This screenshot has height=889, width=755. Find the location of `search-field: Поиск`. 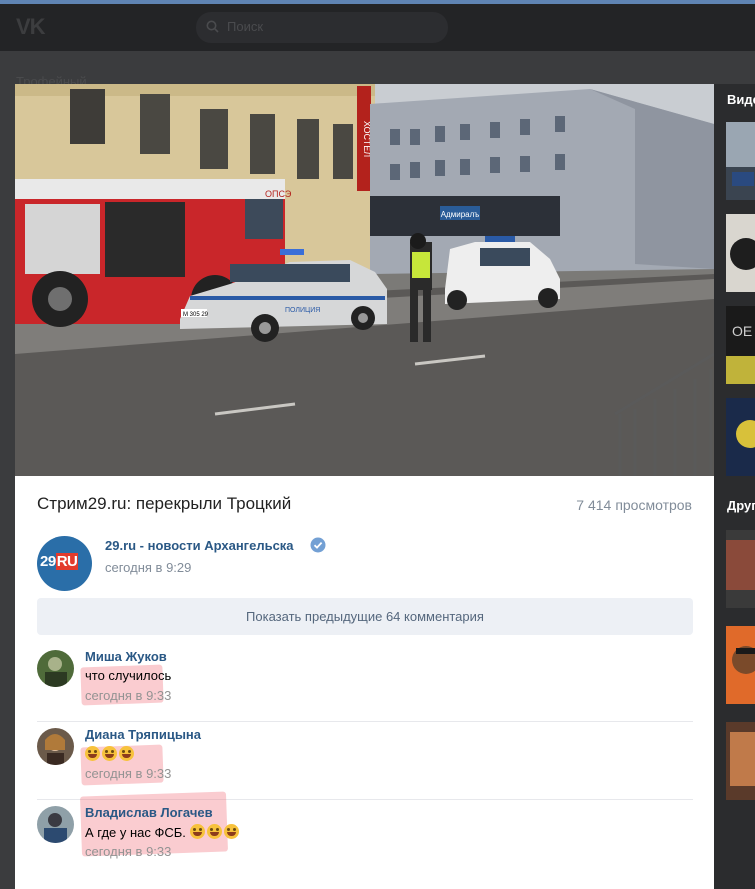

search-field: Поиск is located at coordinates (322, 27).